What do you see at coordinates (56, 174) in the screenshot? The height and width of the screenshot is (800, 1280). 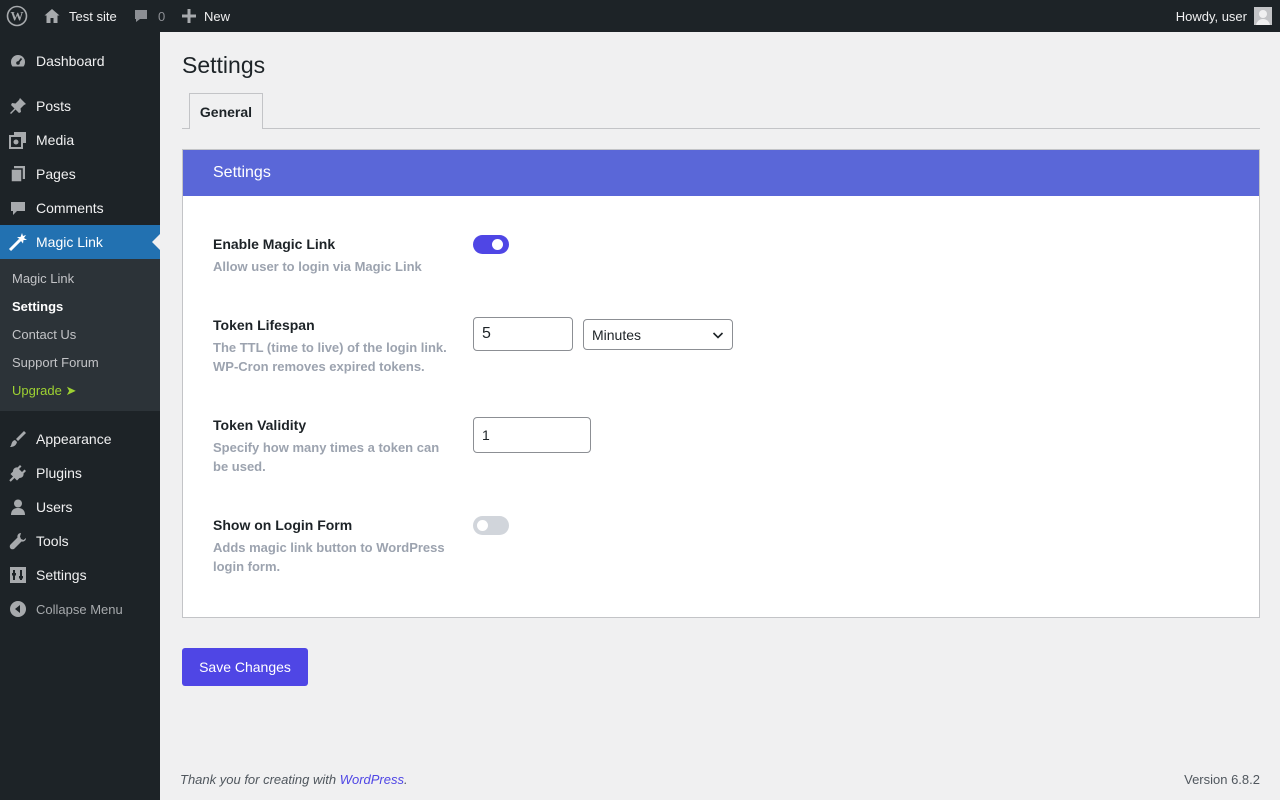 I see `sidebar-item-label: Pages` at bounding box center [56, 174].